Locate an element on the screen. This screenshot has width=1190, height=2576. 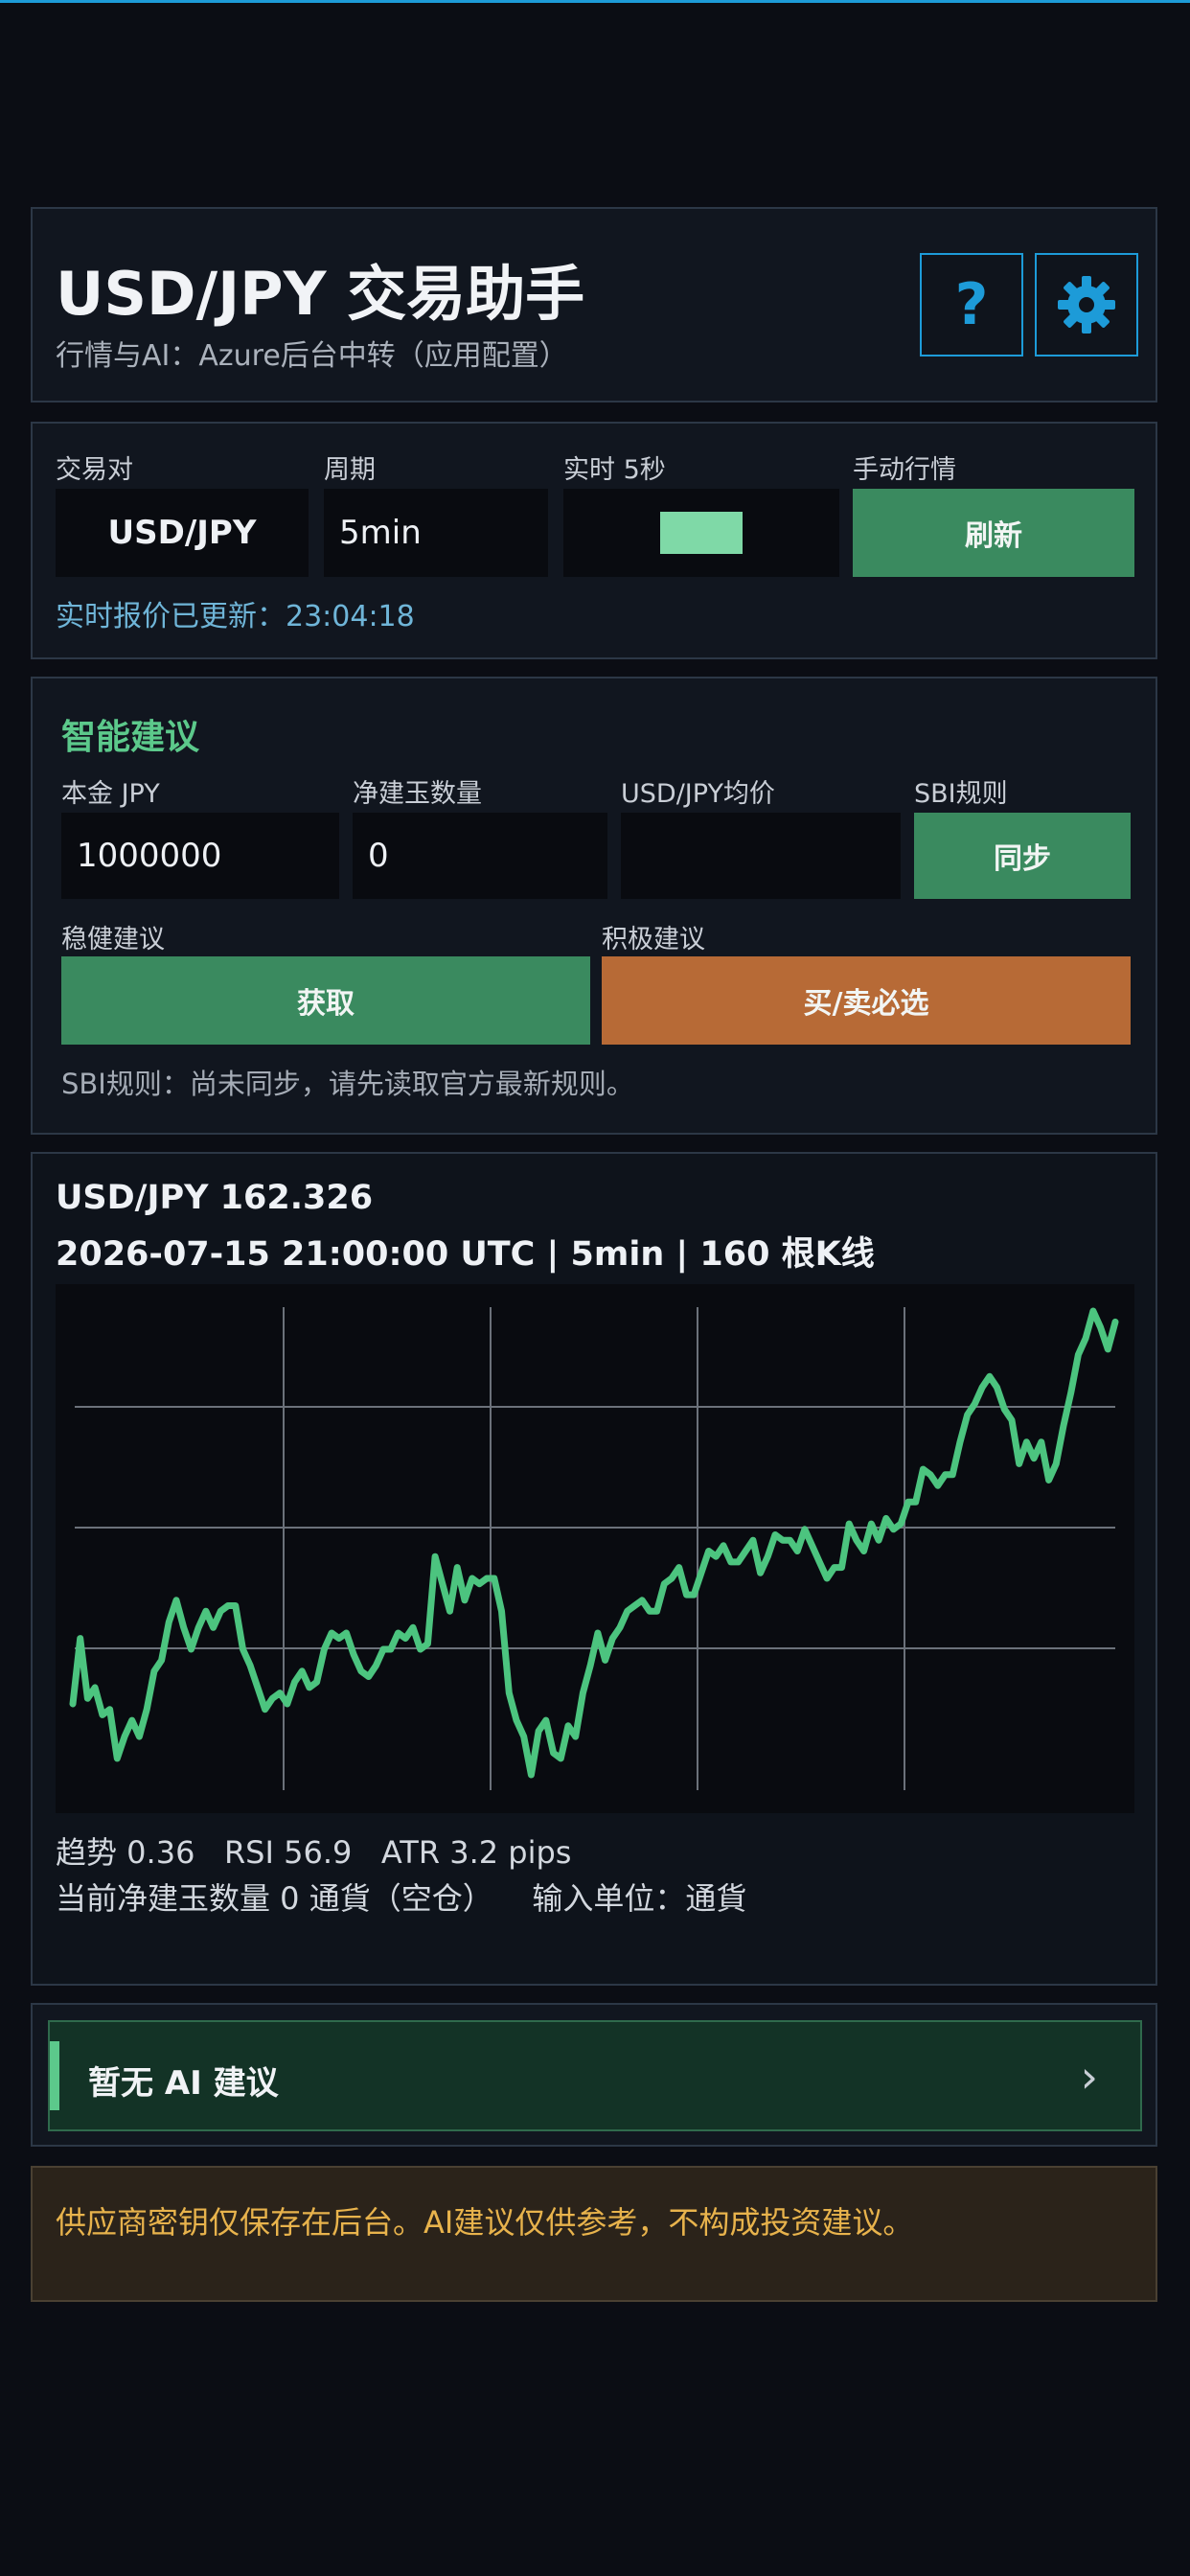
ai-advice-text: 暂无 AI 建议 is located at coordinates (183, 2083).